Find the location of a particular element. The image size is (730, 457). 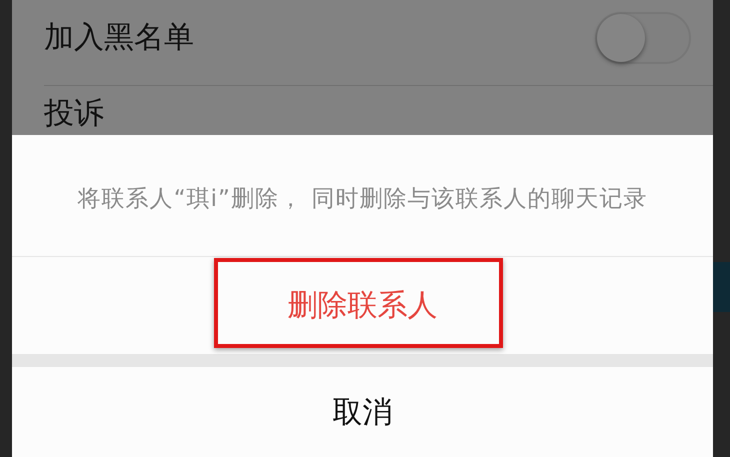

setting-label: 加入黑名单 is located at coordinates (119, 37).